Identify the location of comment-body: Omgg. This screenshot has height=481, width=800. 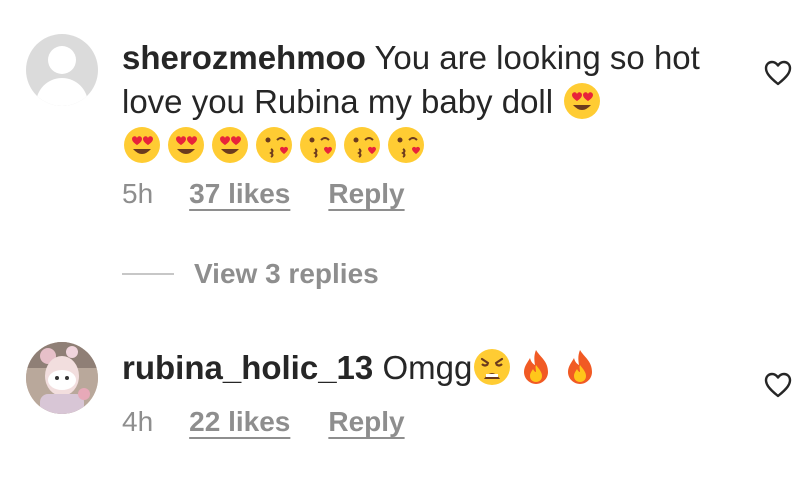
(427, 367).